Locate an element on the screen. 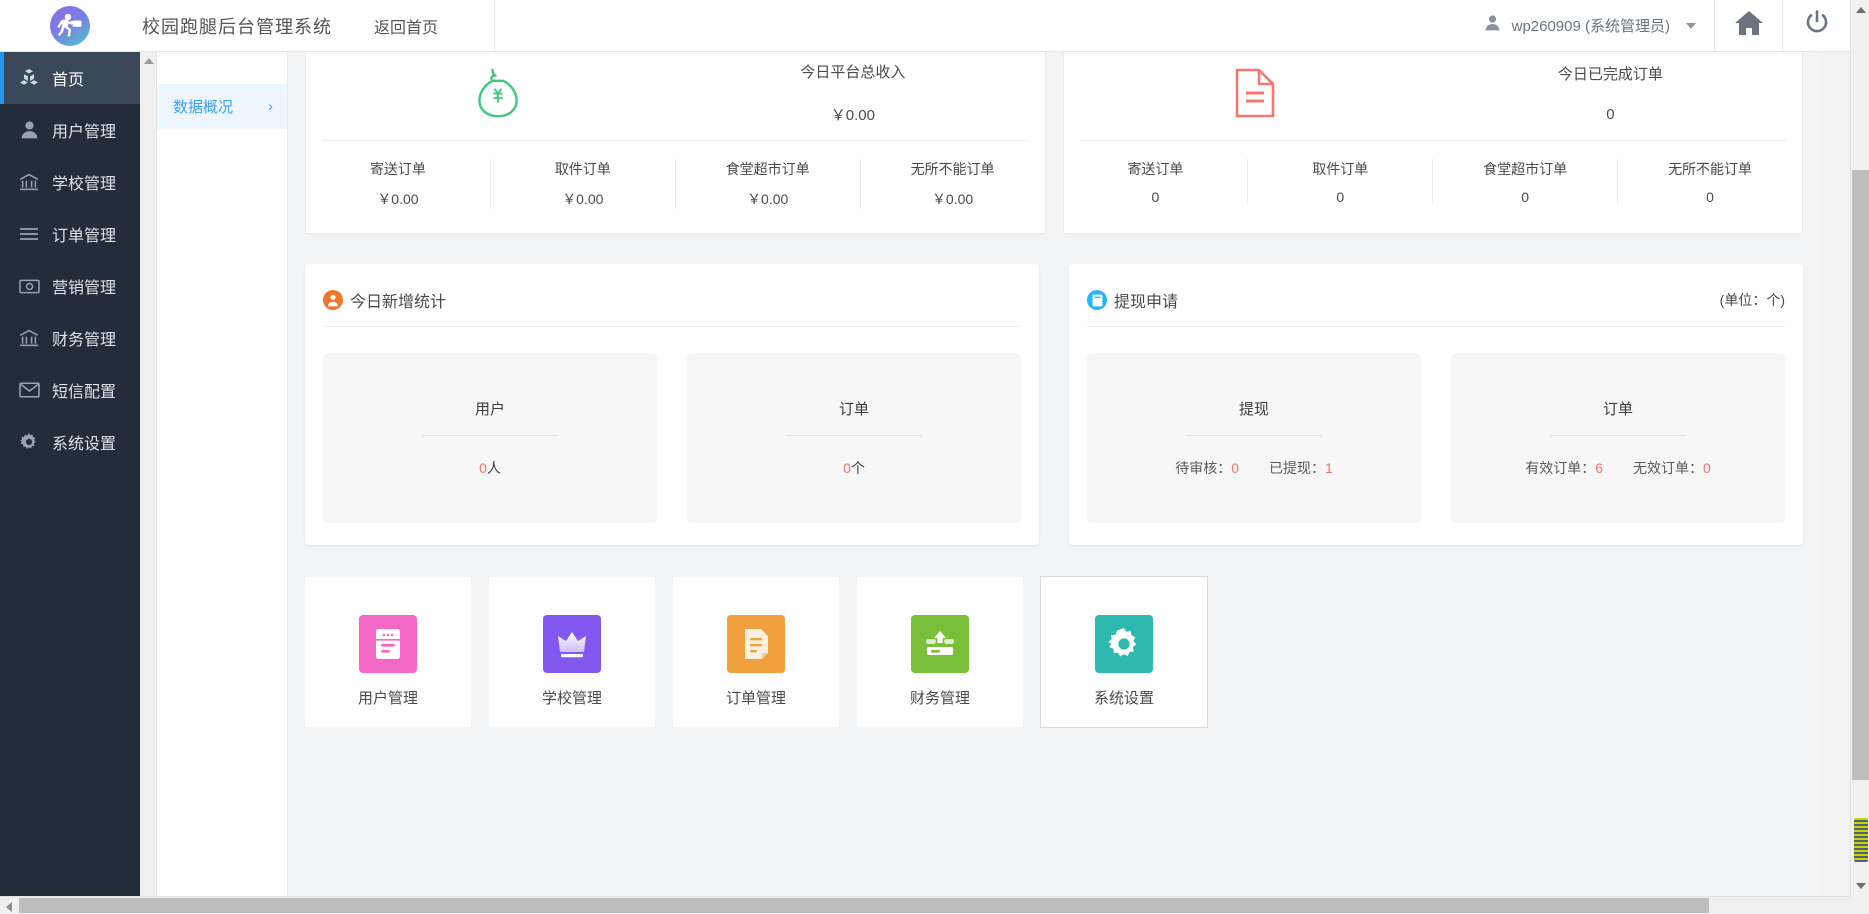  panel-title: 今日新增统计 is located at coordinates (398, 302).